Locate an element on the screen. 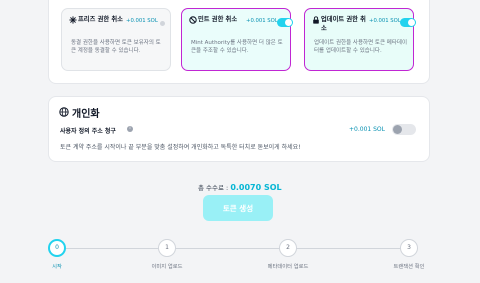 This screenshot has width=480, height=283. custom-address-price: +0.001 SOL is located at coordinates (367, 129).